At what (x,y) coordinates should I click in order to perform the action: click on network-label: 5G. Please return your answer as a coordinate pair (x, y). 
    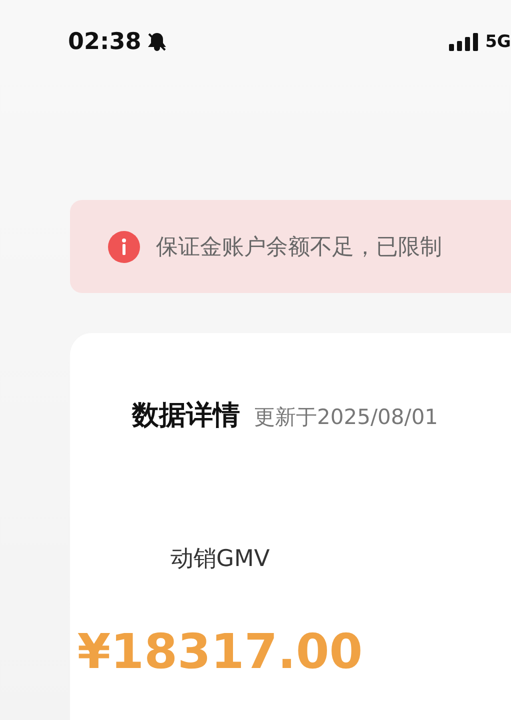
    Looking at the image, I should click on (498, 42).